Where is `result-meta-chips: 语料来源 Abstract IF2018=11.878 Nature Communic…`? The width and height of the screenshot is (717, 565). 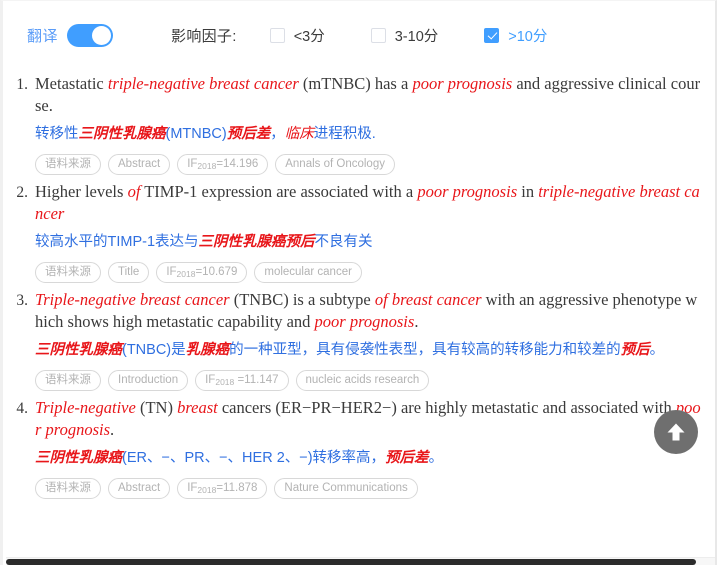
result-meta-chips: 语料来源 Abstract IF2018=11.878 Nature Communic… is located at coordinates (368, 488).